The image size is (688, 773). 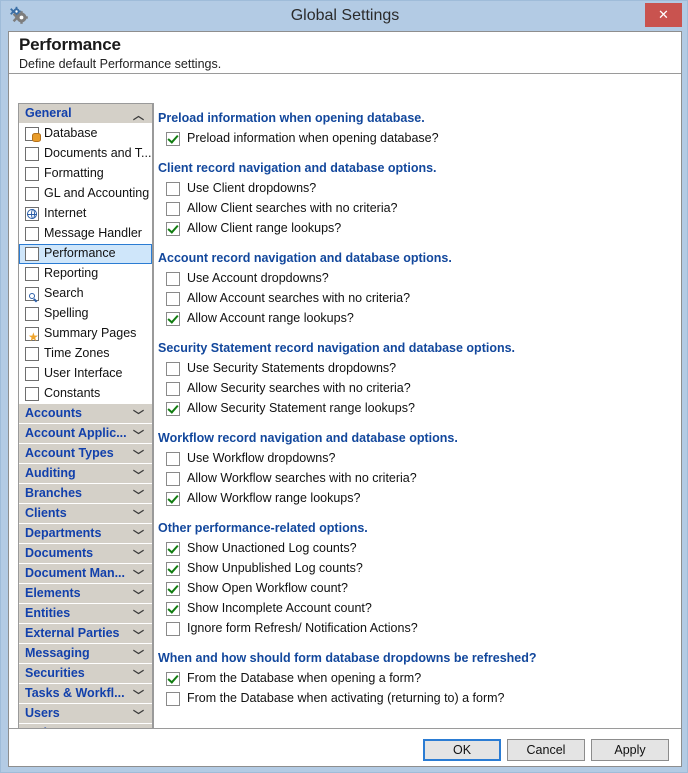 I want to click on sidebar-item-label: Internet, so click(x=65, y=213).